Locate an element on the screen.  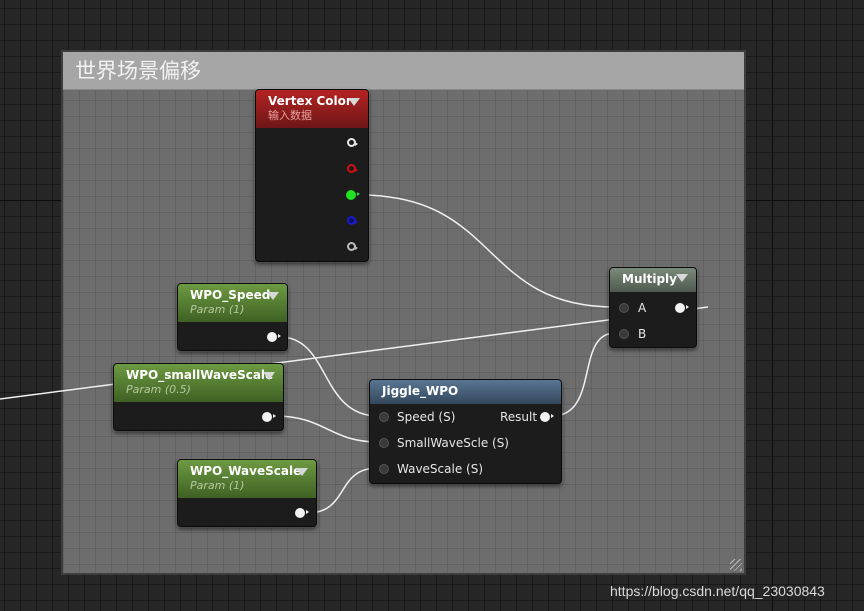
watermark: https://blog.csdn.net/qq_23030843 is located at coordinates (717, 591).